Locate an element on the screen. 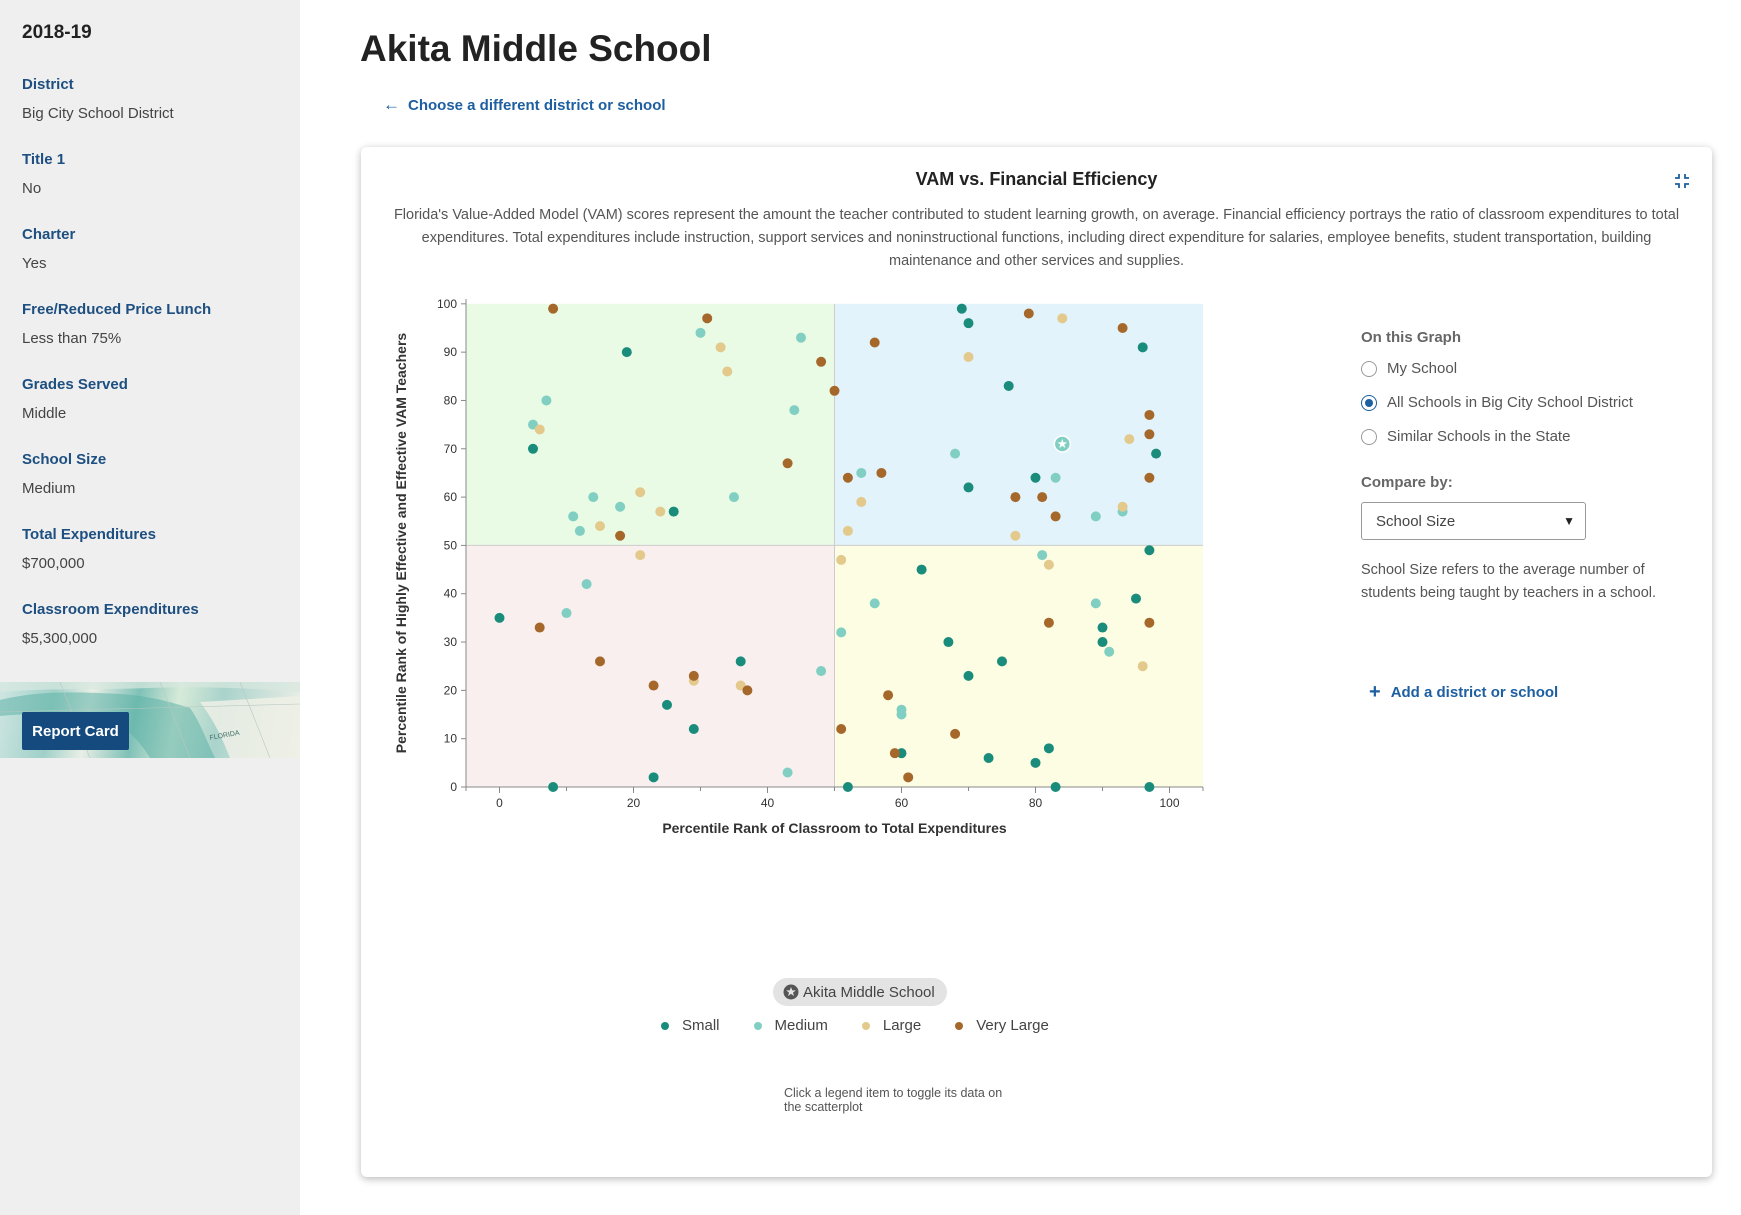  radio-my-school: My School is located at coordinates (1409, 368).